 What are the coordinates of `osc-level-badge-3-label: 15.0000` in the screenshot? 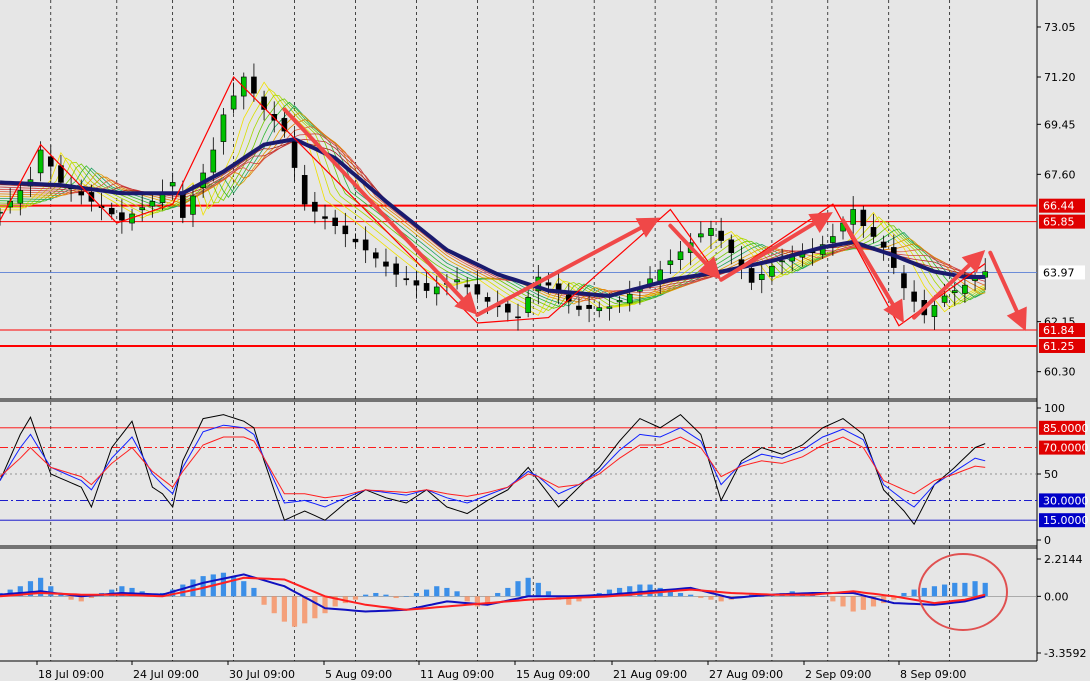 It's located at (1066, 520).